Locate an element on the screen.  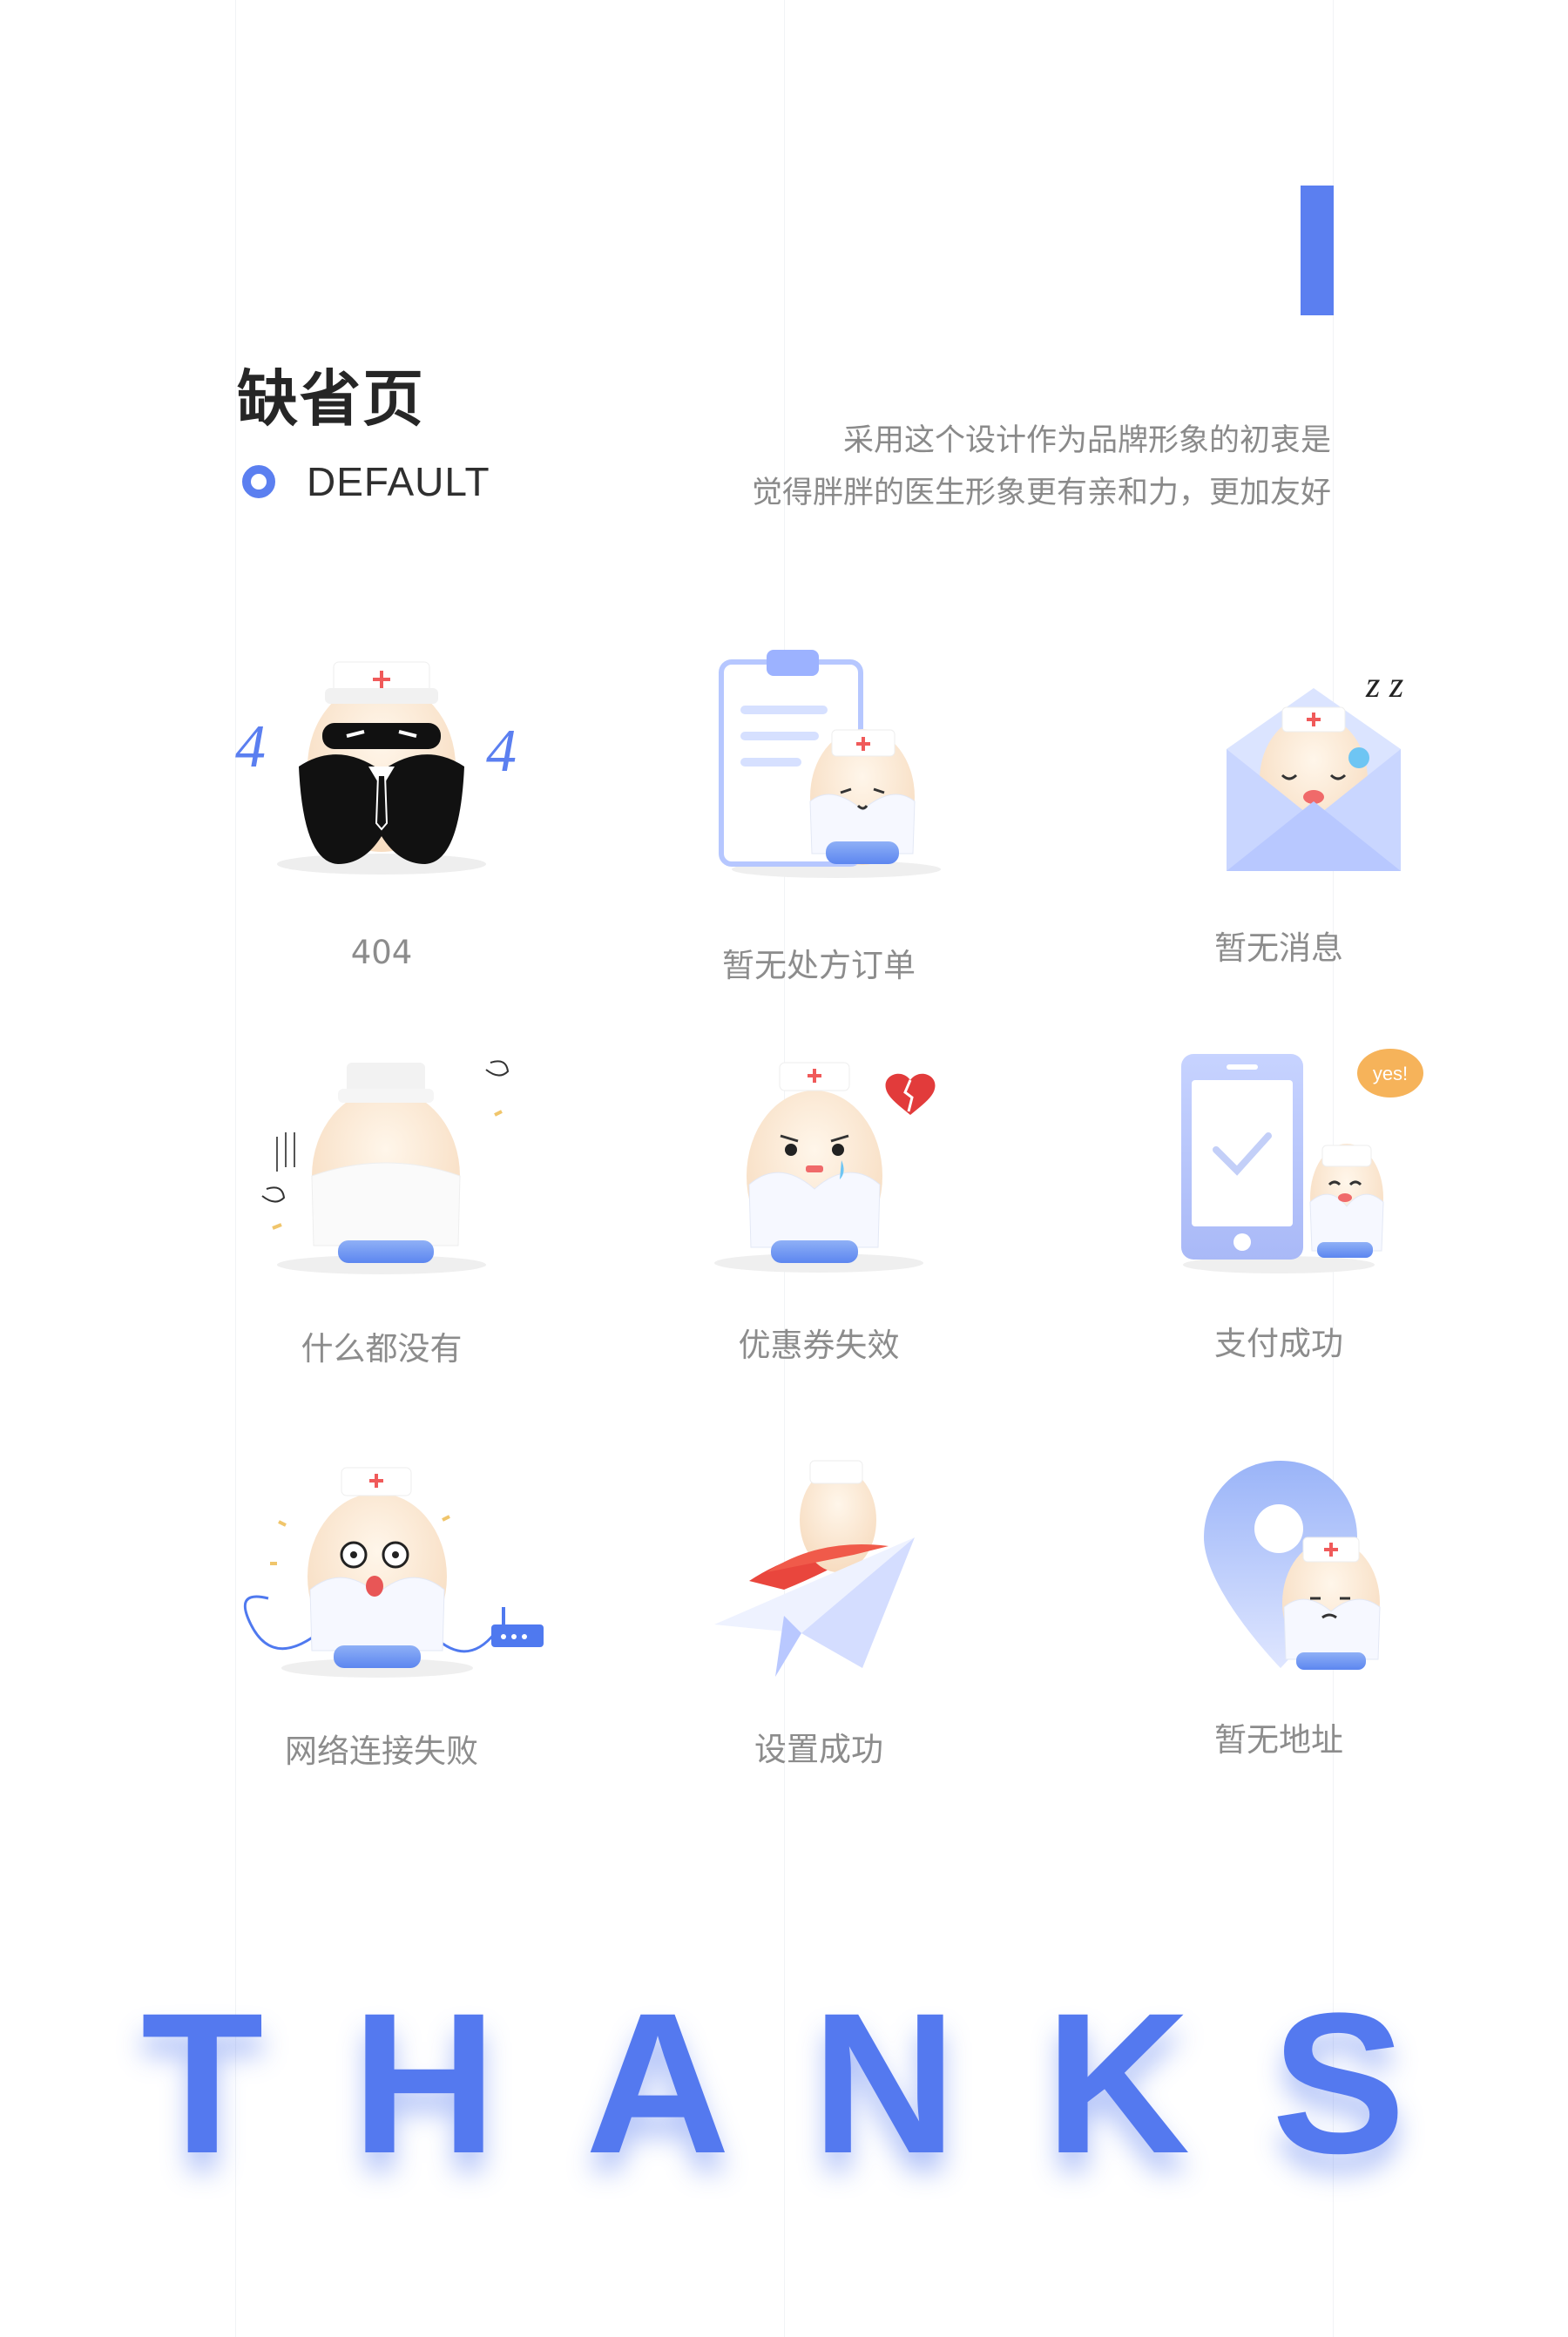
accent-bar is located at coordinates (1317, 250).